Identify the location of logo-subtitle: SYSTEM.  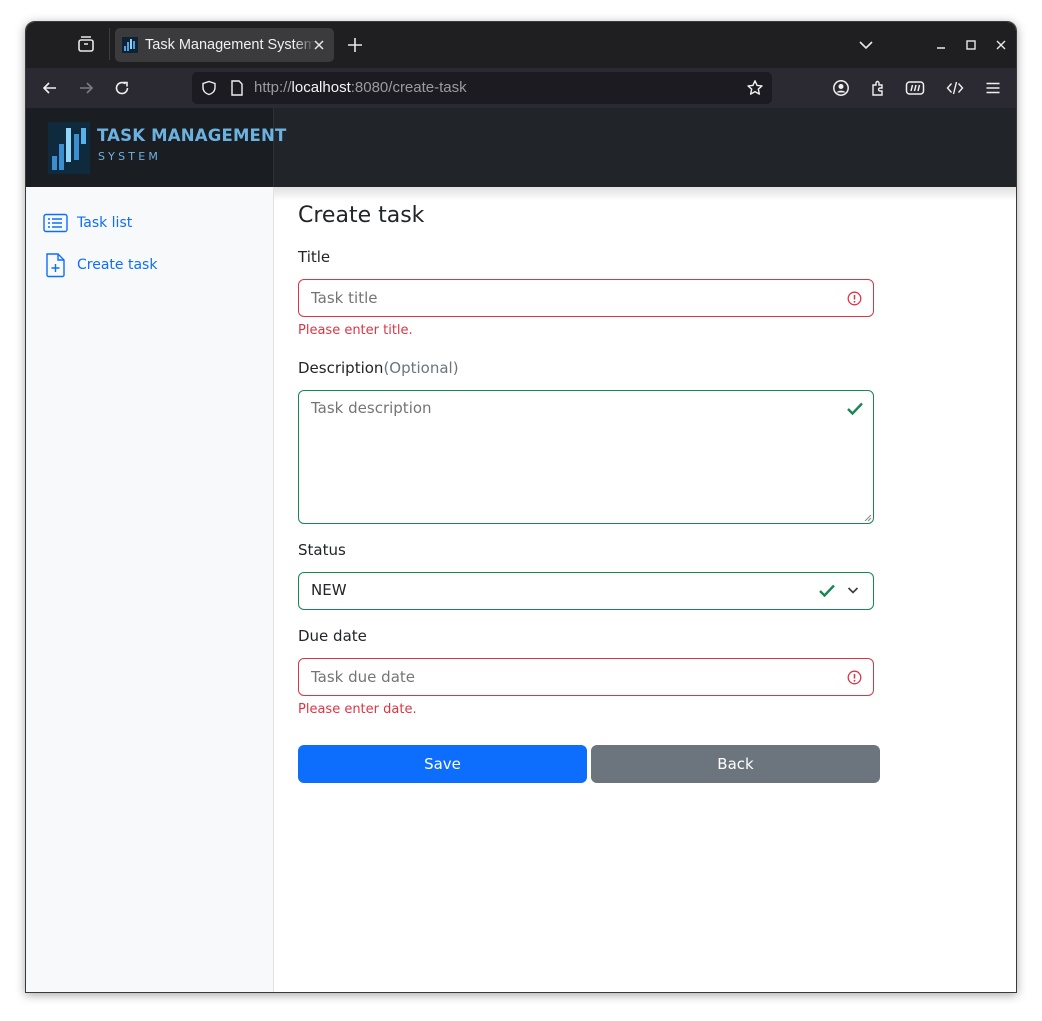
(130, 156).